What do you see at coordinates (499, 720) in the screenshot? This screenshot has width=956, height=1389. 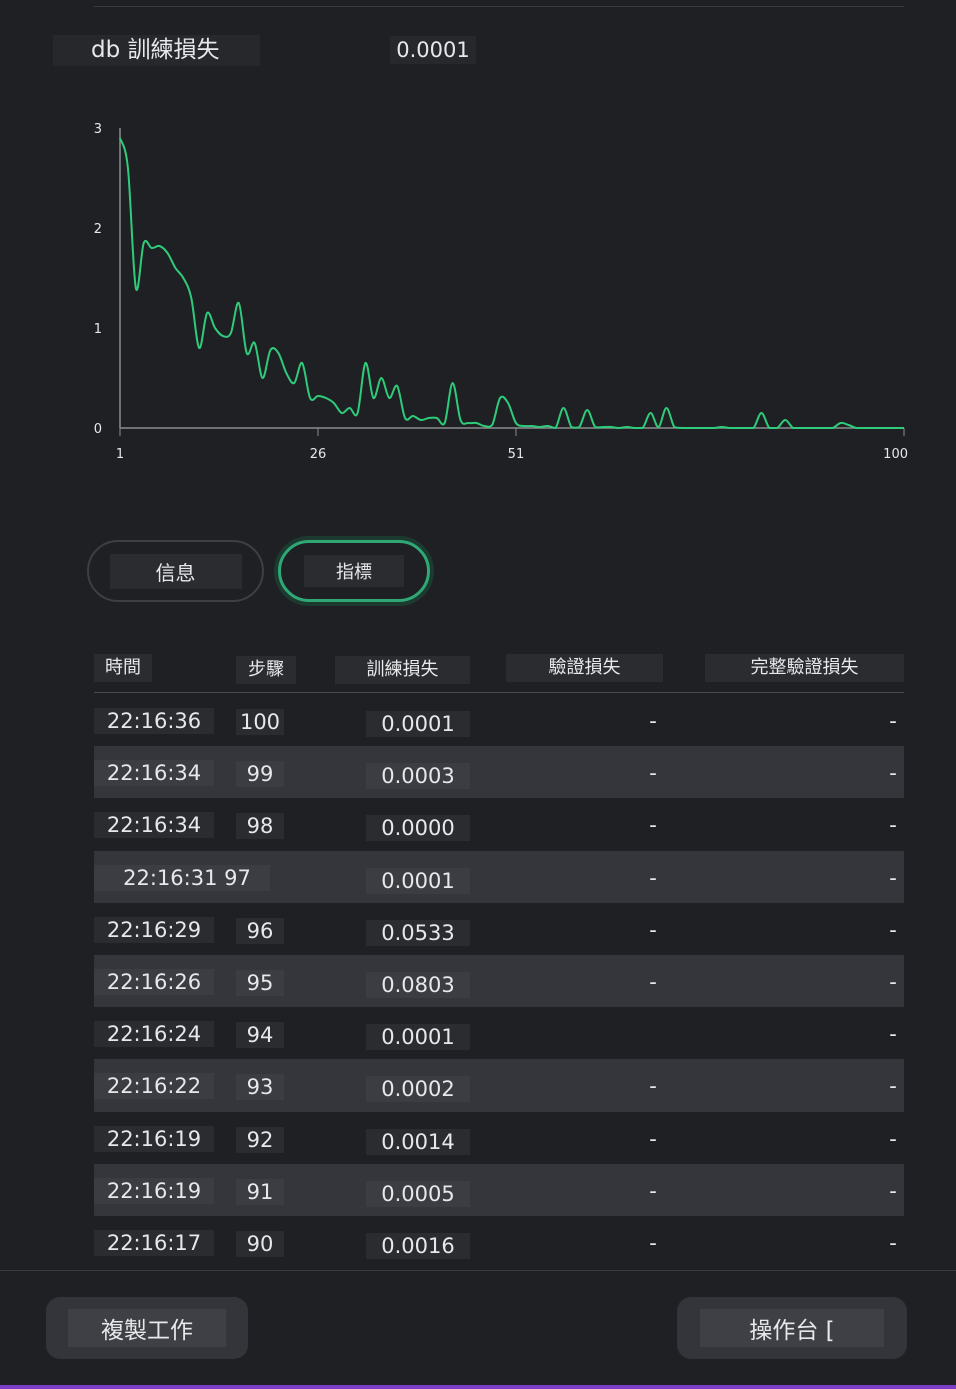 I see `table-row: 22:16:36 100 0.0001 - -` at bounding box center [499, 720].